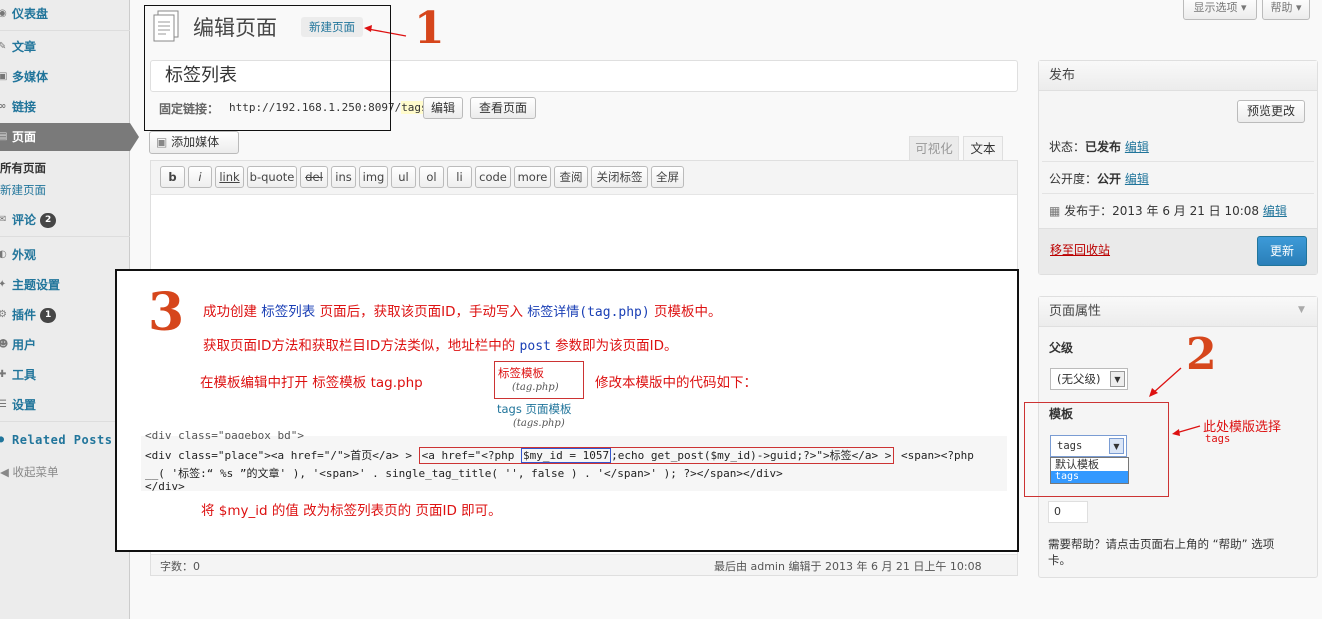 The width and height of the screenshot is (1322, 619). Describe the element at coordinates (934, 148) in the screenshot. I see `tab-visual: 可视化` at that location.